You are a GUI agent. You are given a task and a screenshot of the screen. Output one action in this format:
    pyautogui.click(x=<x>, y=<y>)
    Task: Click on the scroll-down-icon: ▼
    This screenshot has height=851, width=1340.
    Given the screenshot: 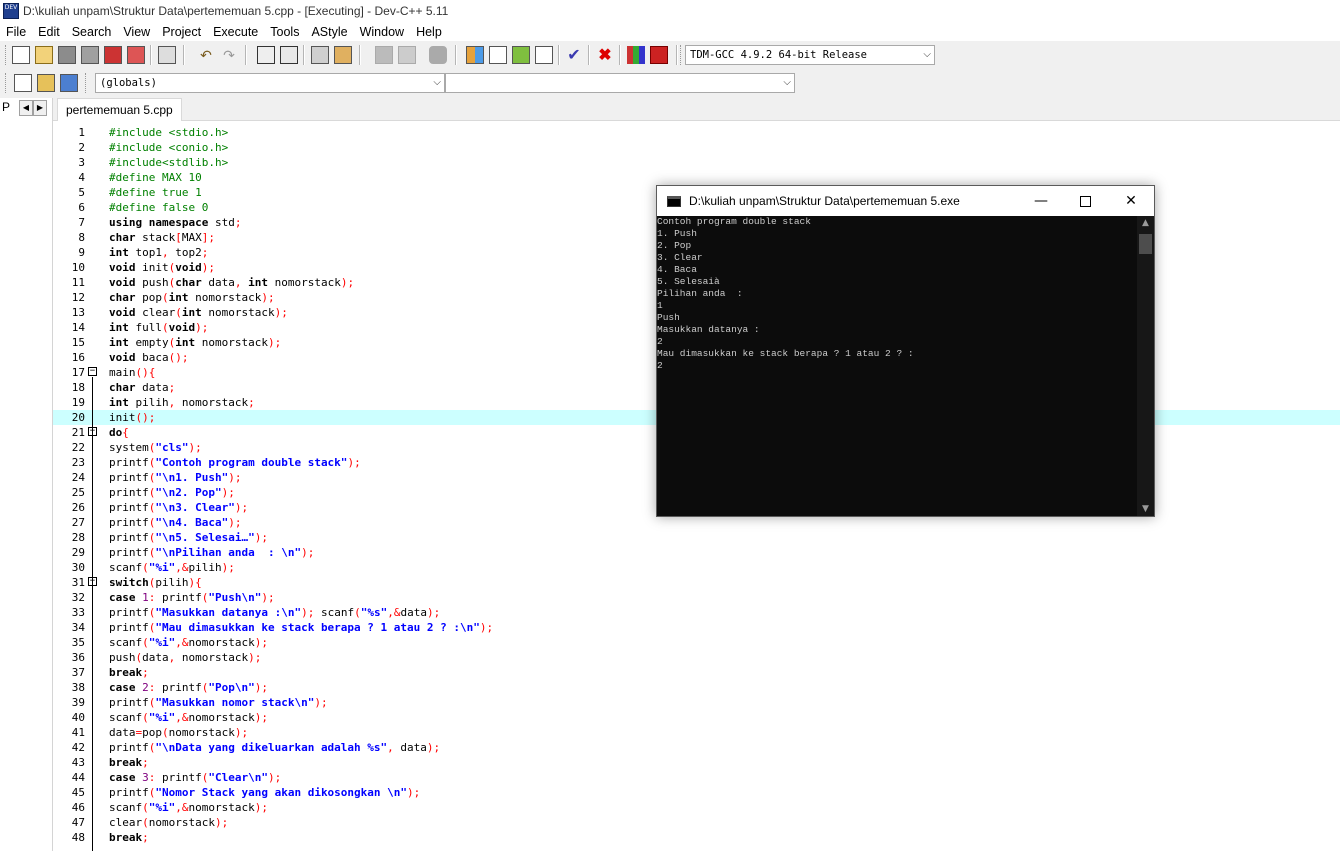 What is the action you would take?
    pyautogui.click(x=1145, y=509)
    